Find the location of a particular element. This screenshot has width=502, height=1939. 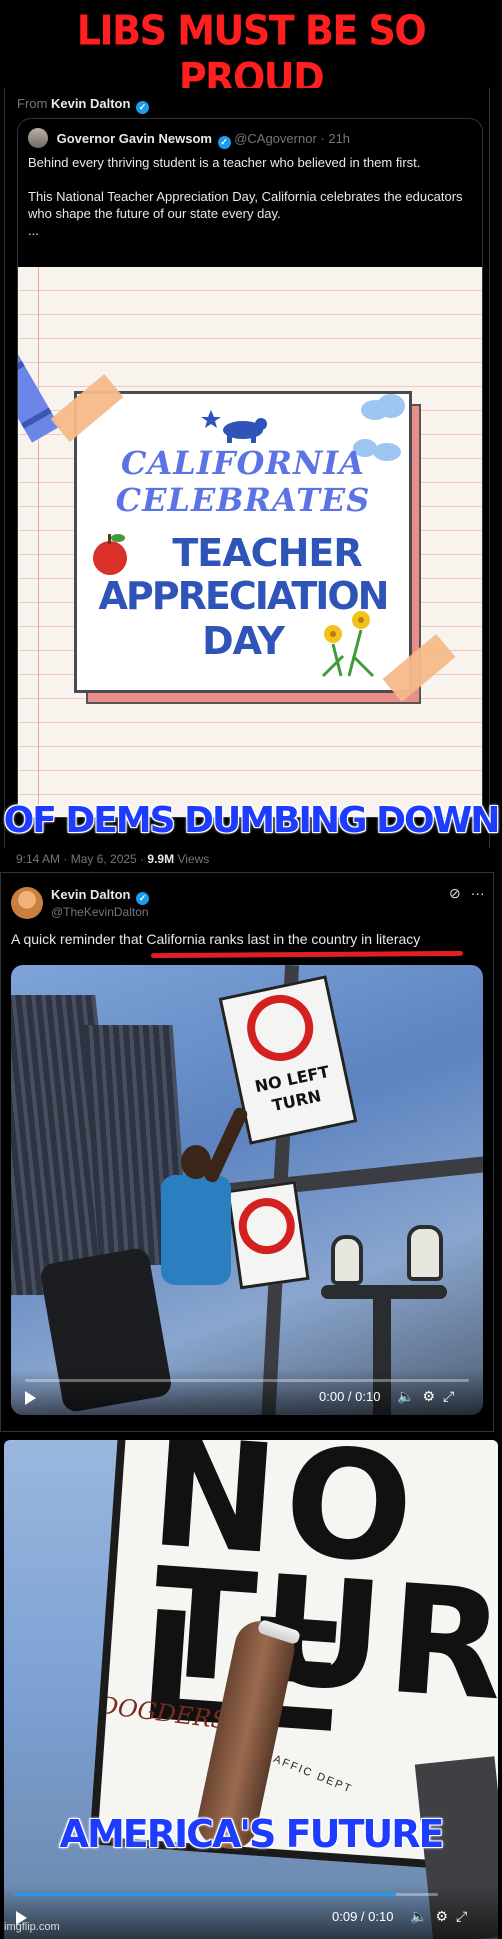

sign-line-celebrates: CELEBRATES is located at coordinates (243, 500).